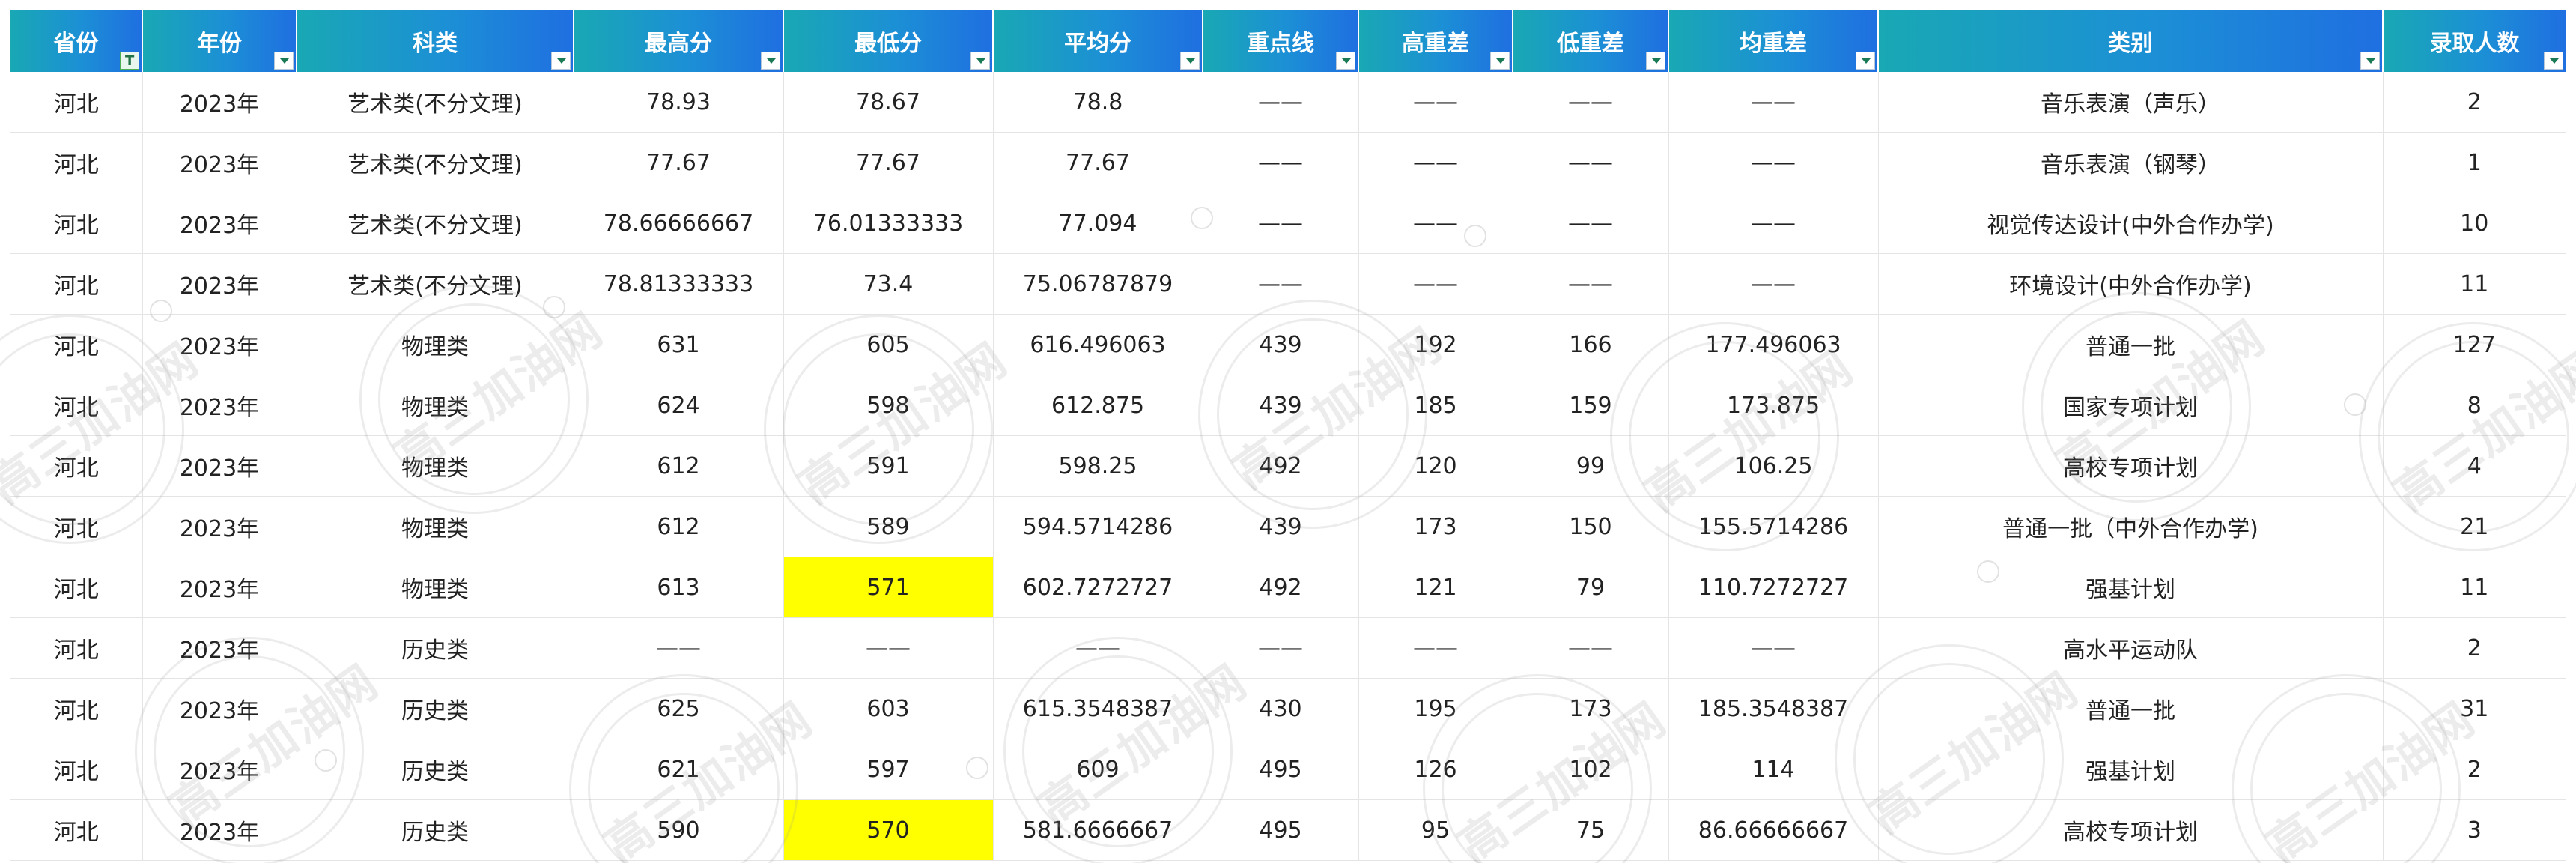 The height and width of the screenshot is (863, 2576). I want to click on cell-max-diff: 95, so click(1435, 830).